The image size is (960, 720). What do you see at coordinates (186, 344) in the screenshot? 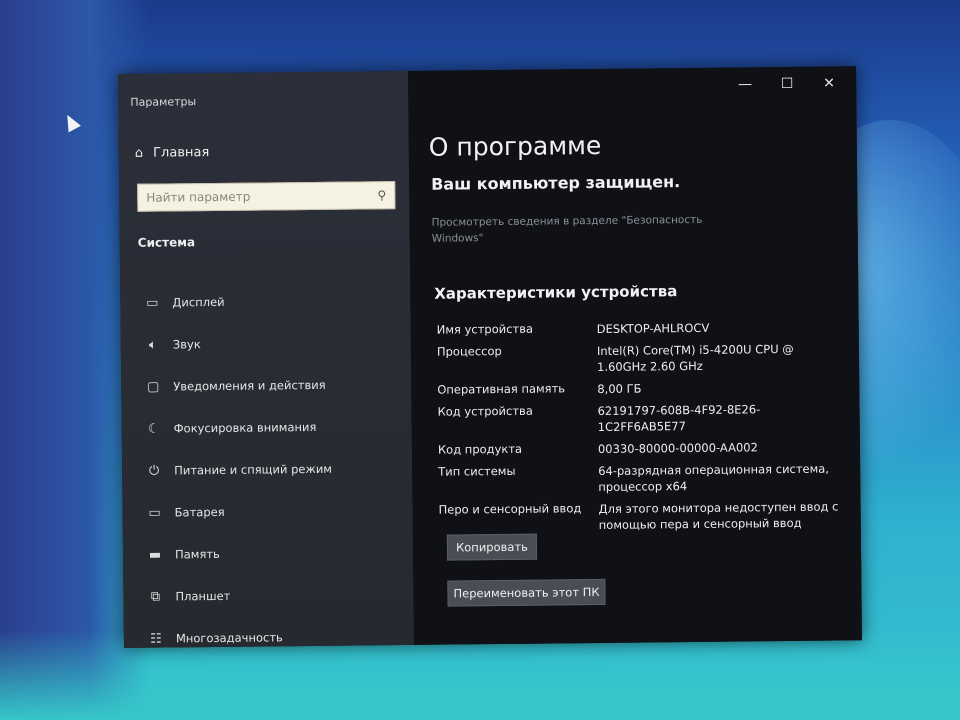
I see `sidebar-item-label: Звук` at bounding box center [186, 344].